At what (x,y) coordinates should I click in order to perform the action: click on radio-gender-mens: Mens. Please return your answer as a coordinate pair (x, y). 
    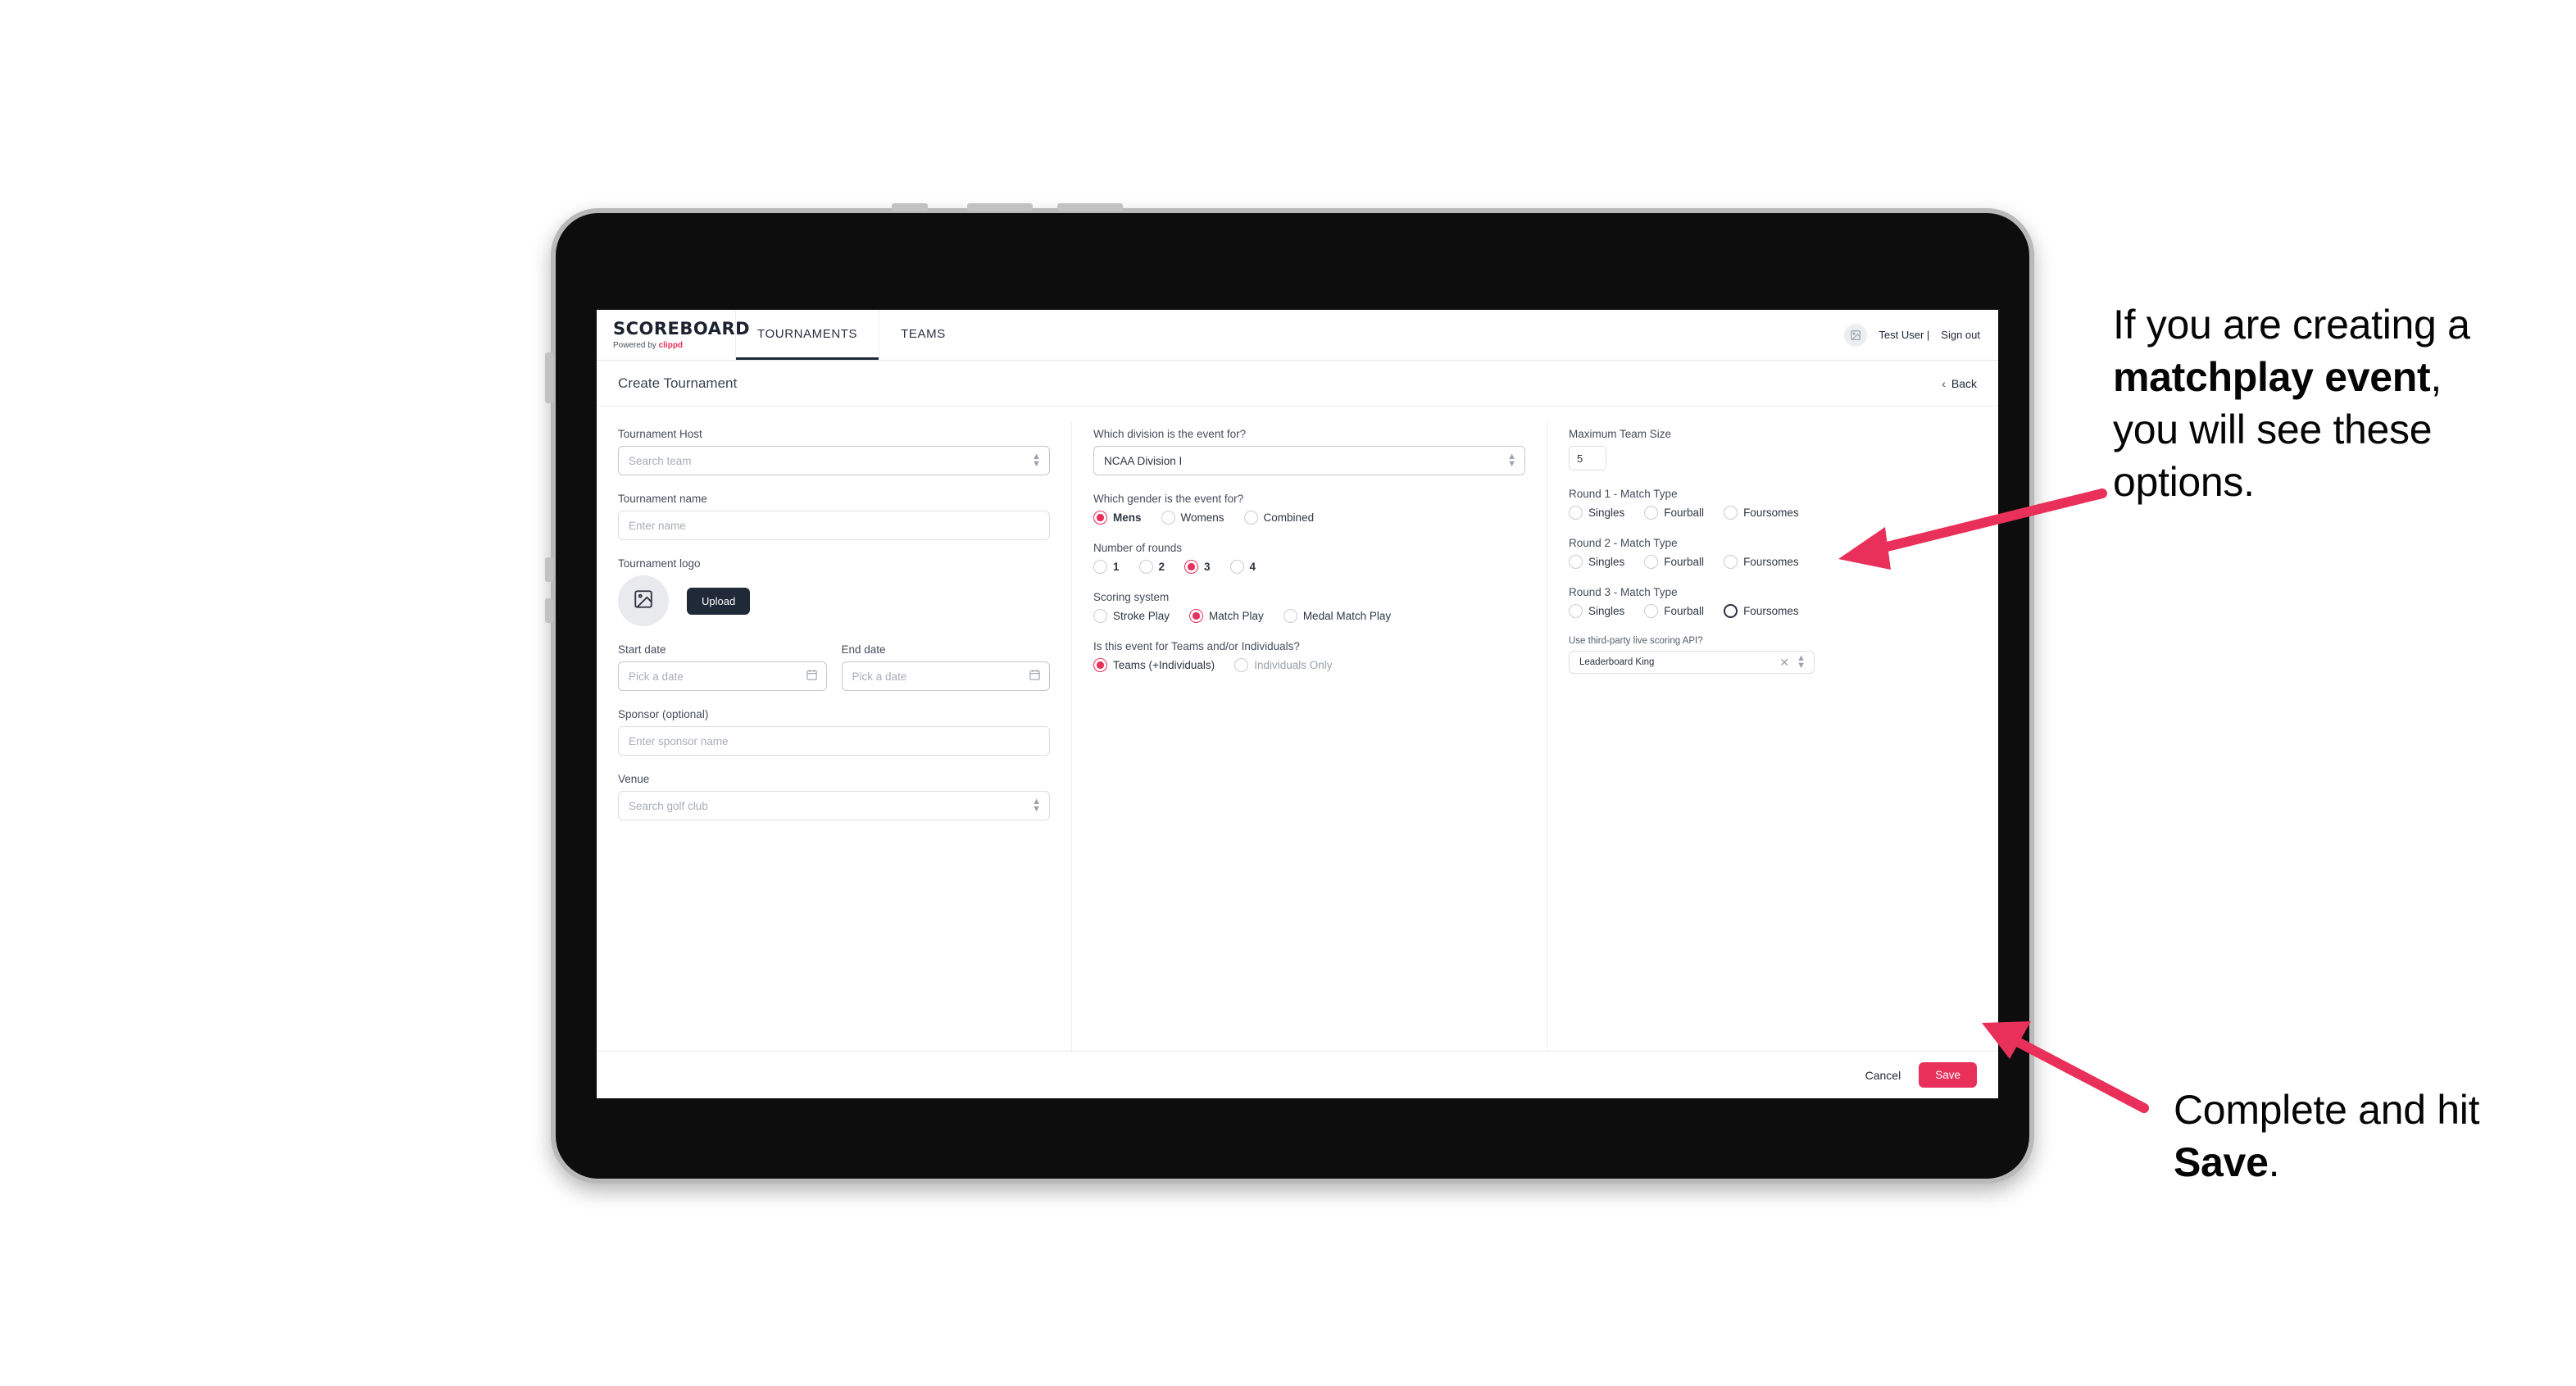
    Looking at the image, I should click on (1117, 518).